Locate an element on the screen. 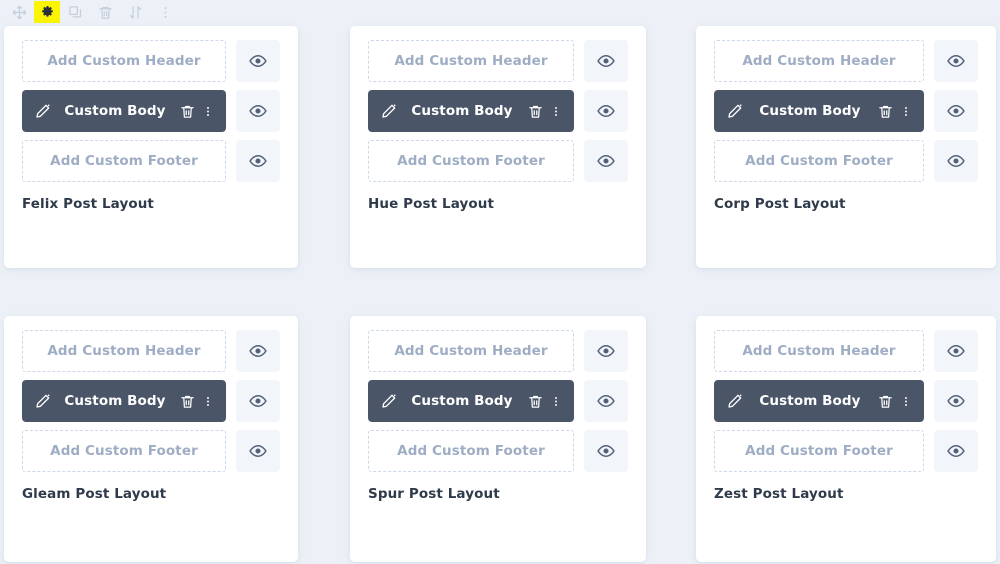 The height and width of the screenshot is (564, 1000). card-title: Zest Post Layout is located at coordinates (779, 494).